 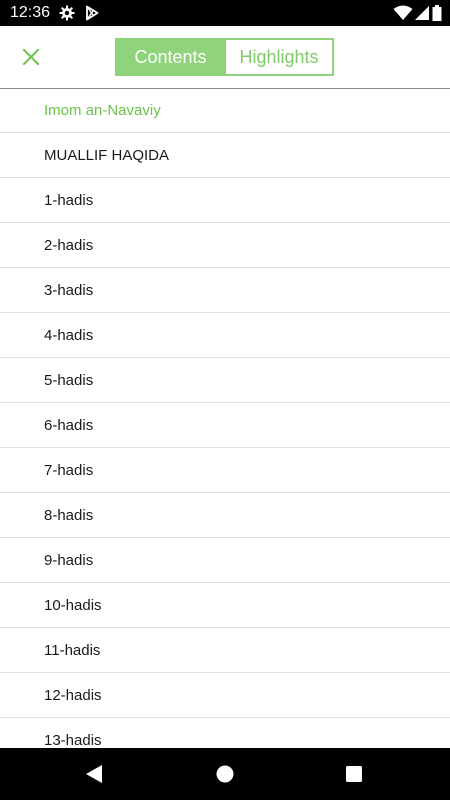 I want to click on list-item: 8-hadis, so click(x=225, y=515).